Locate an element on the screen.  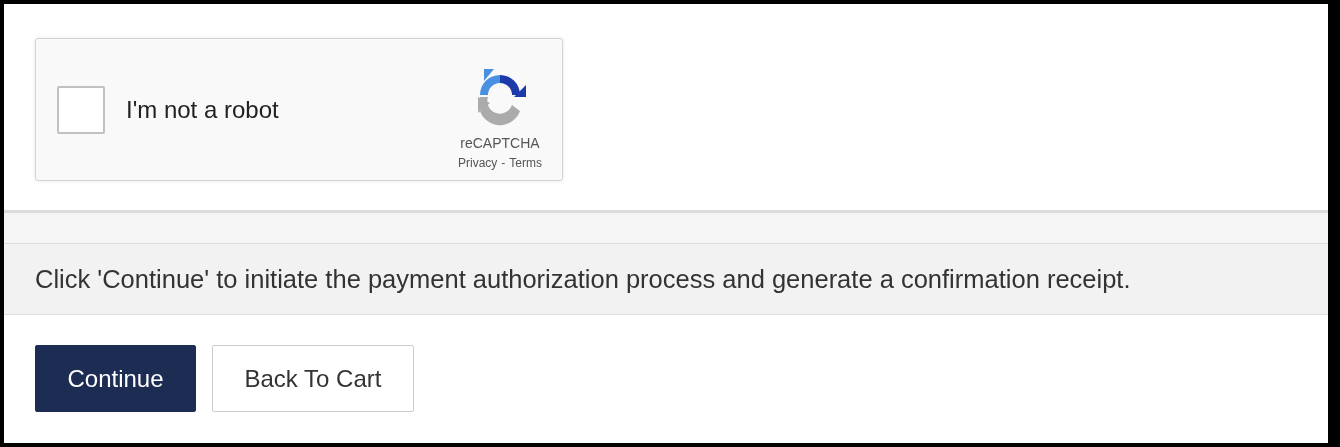
checkbox is located at coordinates (81, 109).